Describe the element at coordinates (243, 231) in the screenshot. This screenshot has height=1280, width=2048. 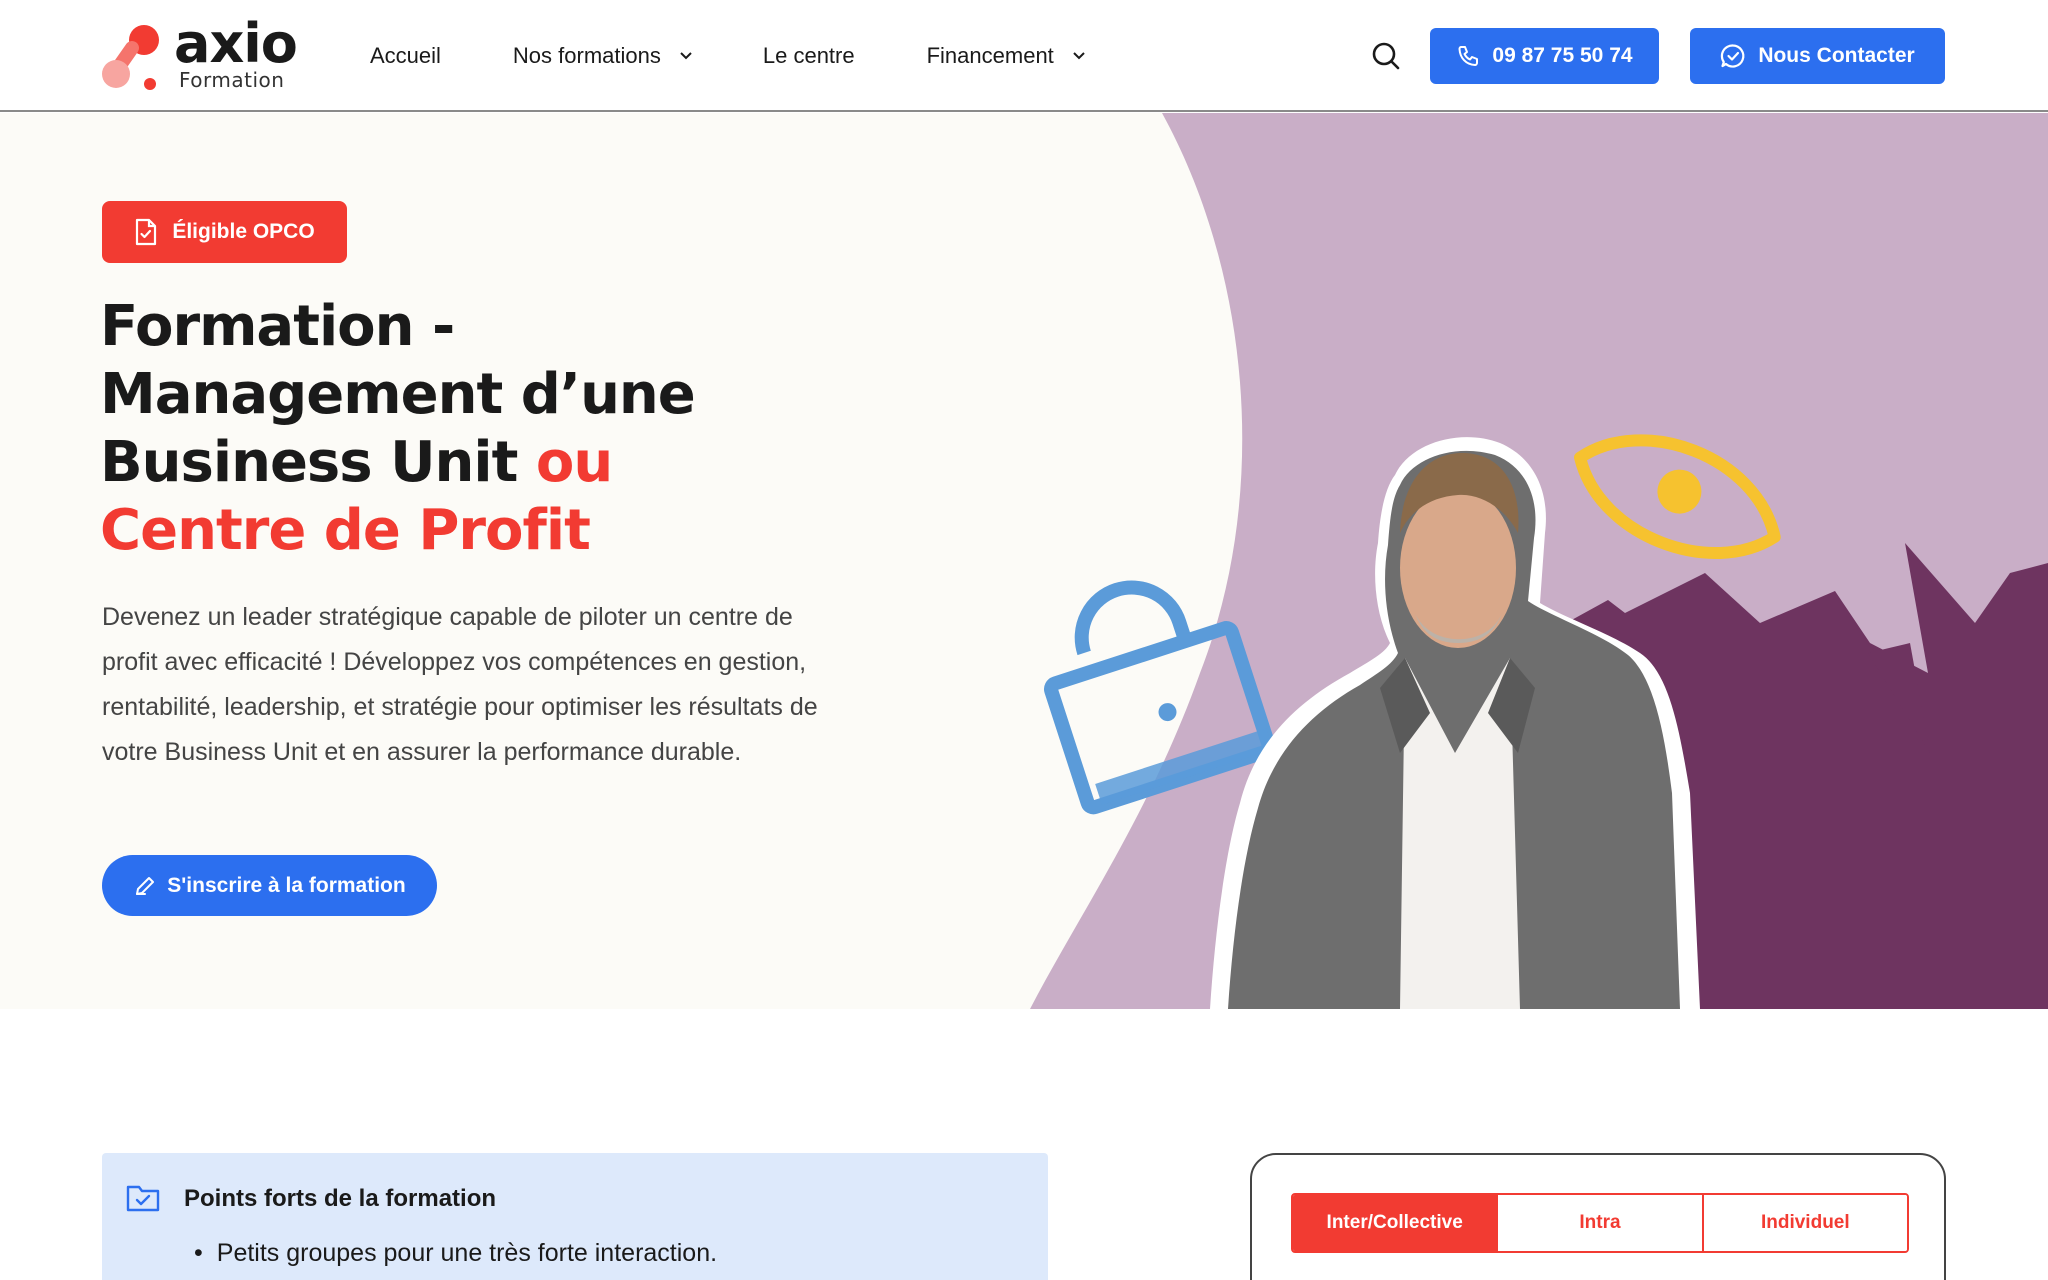
I see `badge-label: Éligible OPCO` at that location.